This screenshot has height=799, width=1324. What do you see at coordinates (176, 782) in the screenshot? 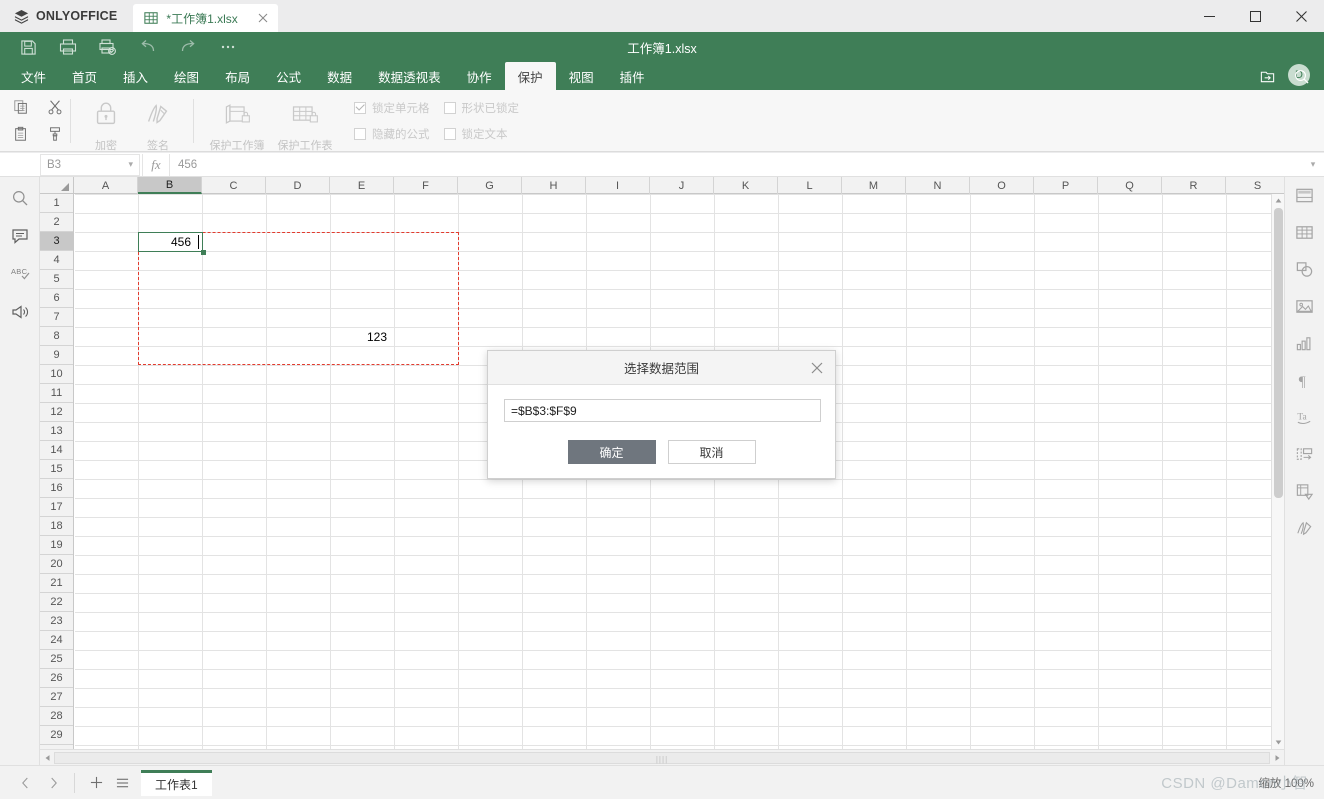
I see `sheet-tab-worksheet1: 工作表1` at bounding box center [176, 782].